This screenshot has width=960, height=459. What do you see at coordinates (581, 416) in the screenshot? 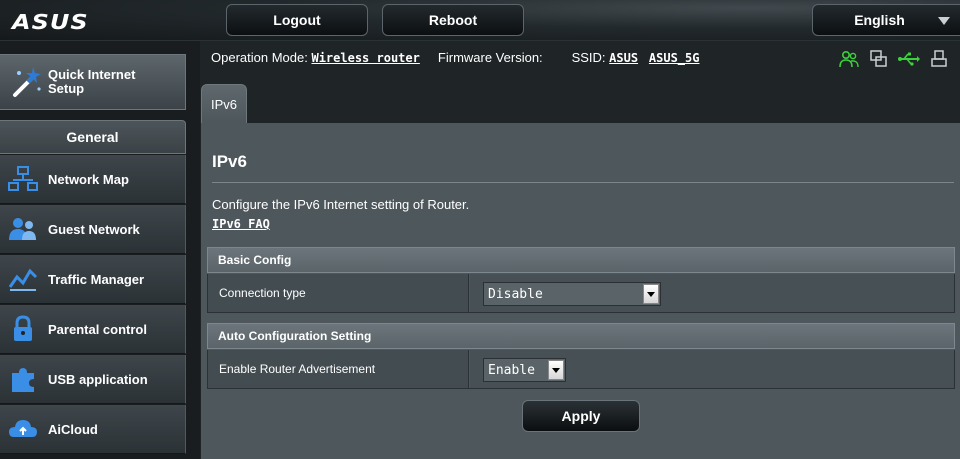
I see `apply-button: Apply` at bounding box center [581, 416].